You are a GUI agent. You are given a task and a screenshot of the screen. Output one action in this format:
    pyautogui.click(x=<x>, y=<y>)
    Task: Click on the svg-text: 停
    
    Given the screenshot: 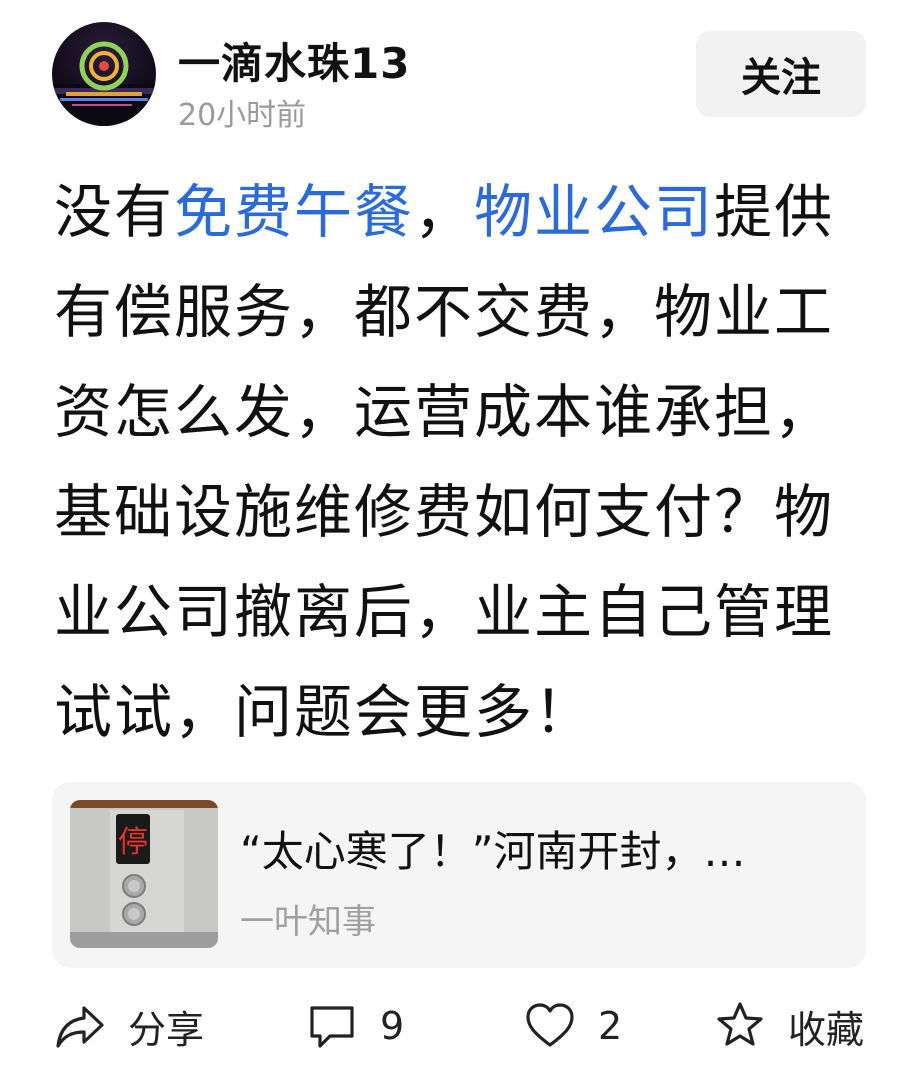 What is the action you would take?
    pyautogui.click(x=133, y=842)
    